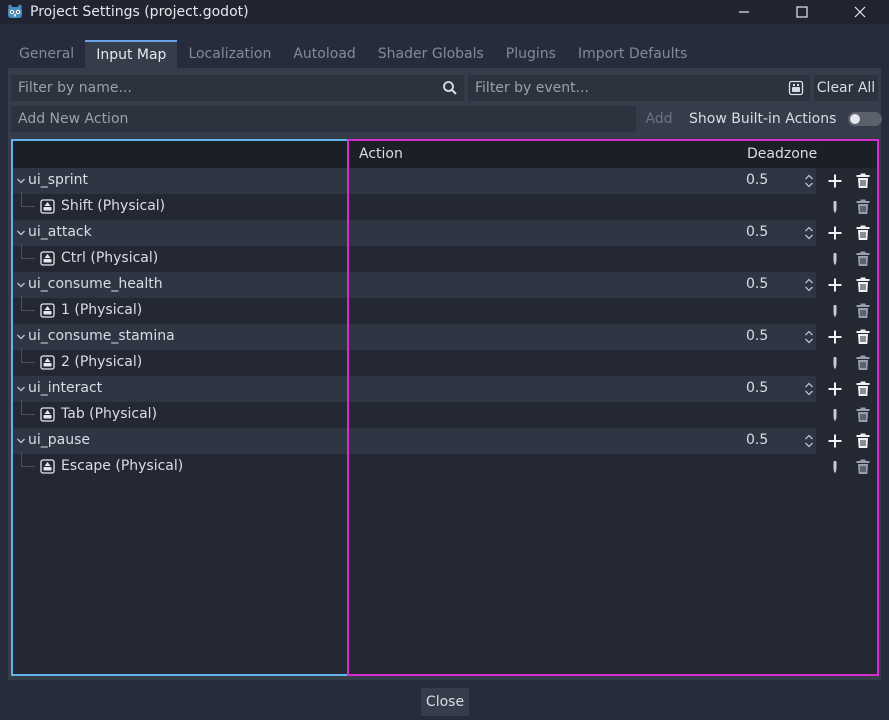 The height and width of the screenshot is (720, 889). What do you see at coordinates (445, 181) in the screenshot?
I see `action-row: ui_sprint 0.5` at bounding box center [445, 181].